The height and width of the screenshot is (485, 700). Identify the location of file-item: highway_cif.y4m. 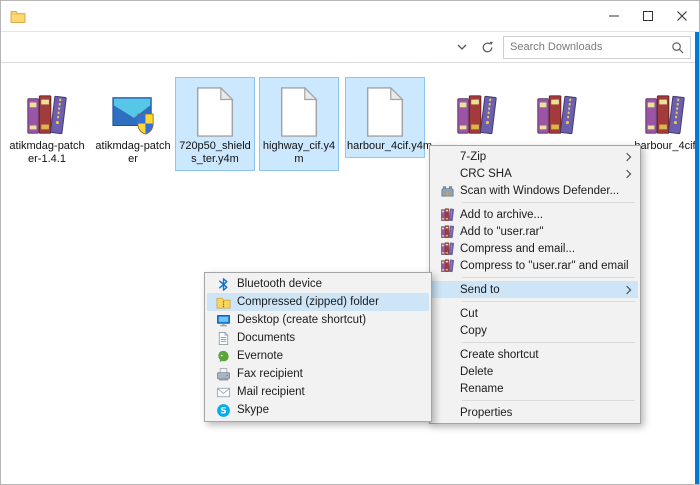
(299, 124).